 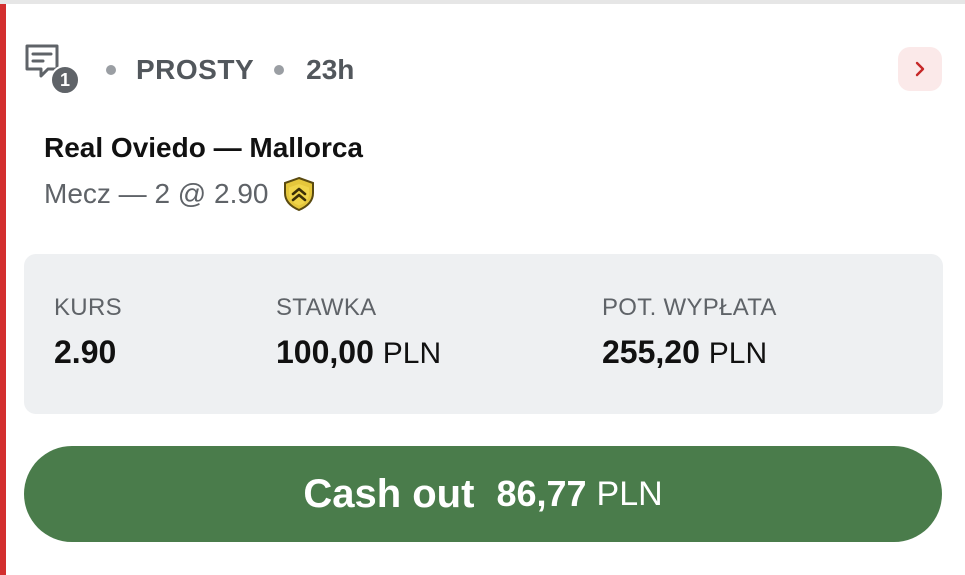 I want to click on selection-text: Mecz — 2 @ 2.90, so click(x=156, y=193).